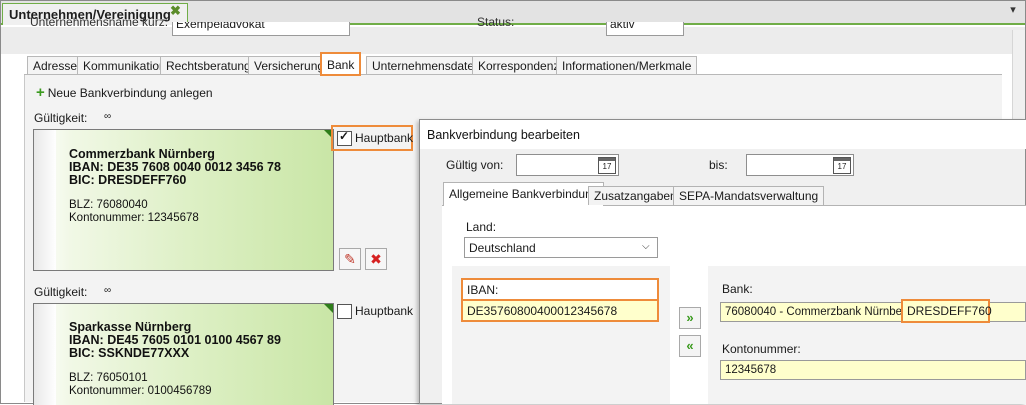 The image size is (1026, 405). Describe the element at coordinates (718, 165) in the screenshot. I see `valid-to-label: bis:` at that location.